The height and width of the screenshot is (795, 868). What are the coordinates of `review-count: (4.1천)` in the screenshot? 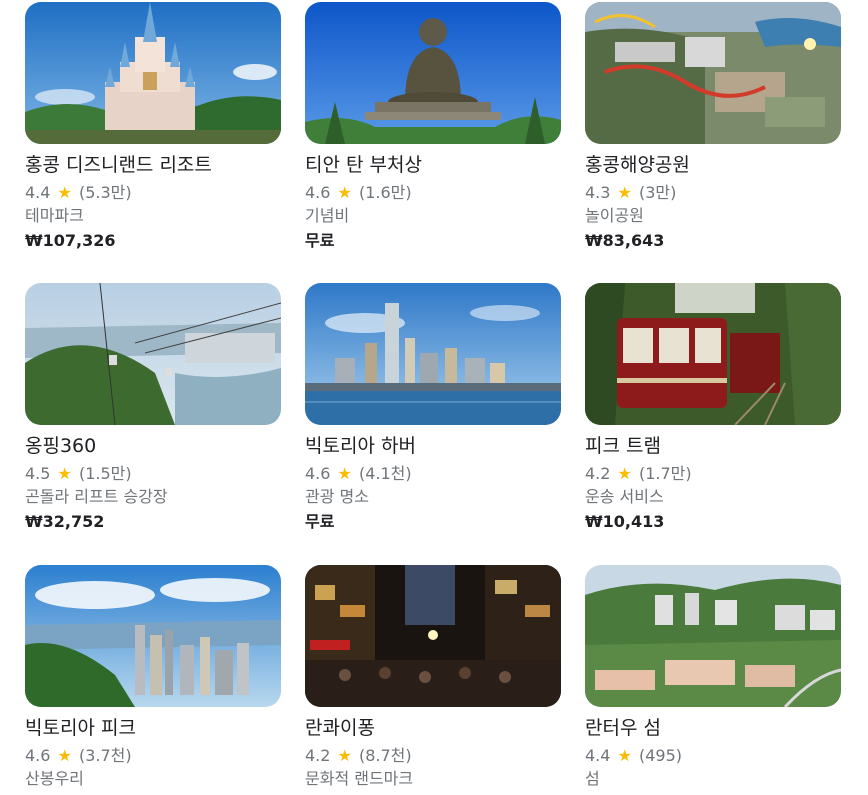 It's located at (385, 473).